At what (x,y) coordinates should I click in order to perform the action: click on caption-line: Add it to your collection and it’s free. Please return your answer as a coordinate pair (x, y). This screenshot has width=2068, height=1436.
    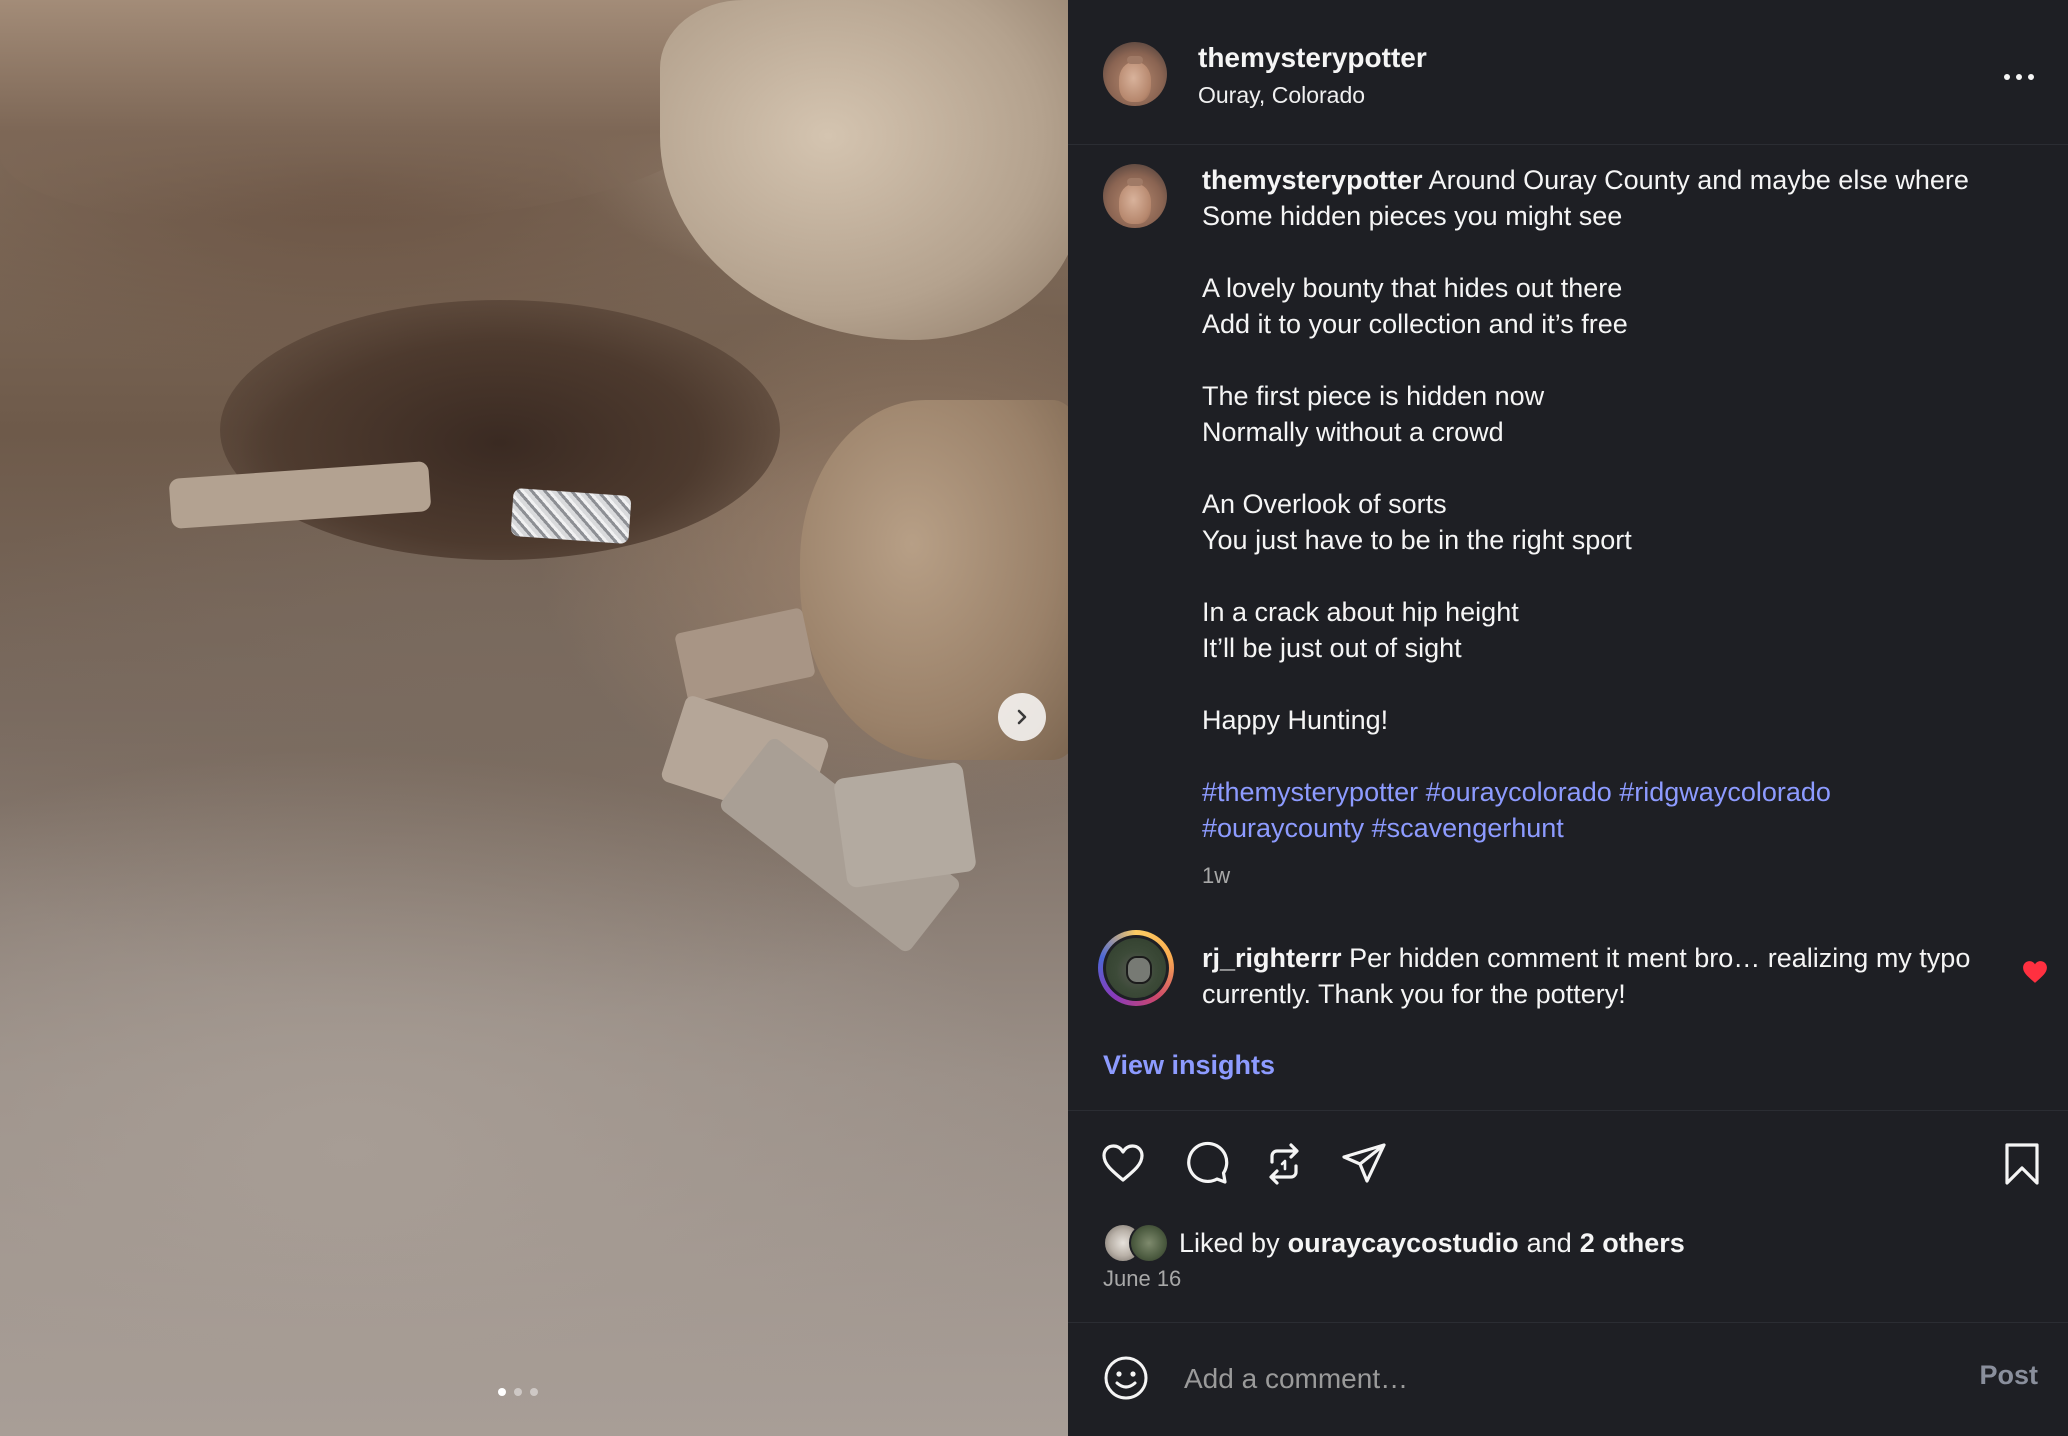
    Looking at the image, I should click on (1415, 324).